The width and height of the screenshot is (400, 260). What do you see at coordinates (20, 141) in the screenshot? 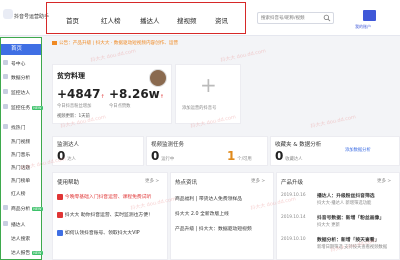
I see `sidebar-item: 热门视频` at bounding box center [20, 141].